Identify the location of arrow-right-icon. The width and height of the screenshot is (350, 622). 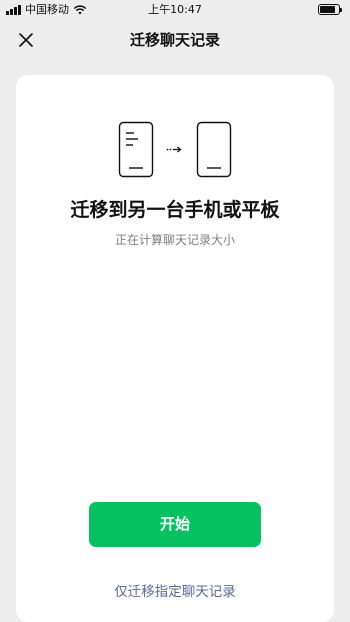
(174, 149).